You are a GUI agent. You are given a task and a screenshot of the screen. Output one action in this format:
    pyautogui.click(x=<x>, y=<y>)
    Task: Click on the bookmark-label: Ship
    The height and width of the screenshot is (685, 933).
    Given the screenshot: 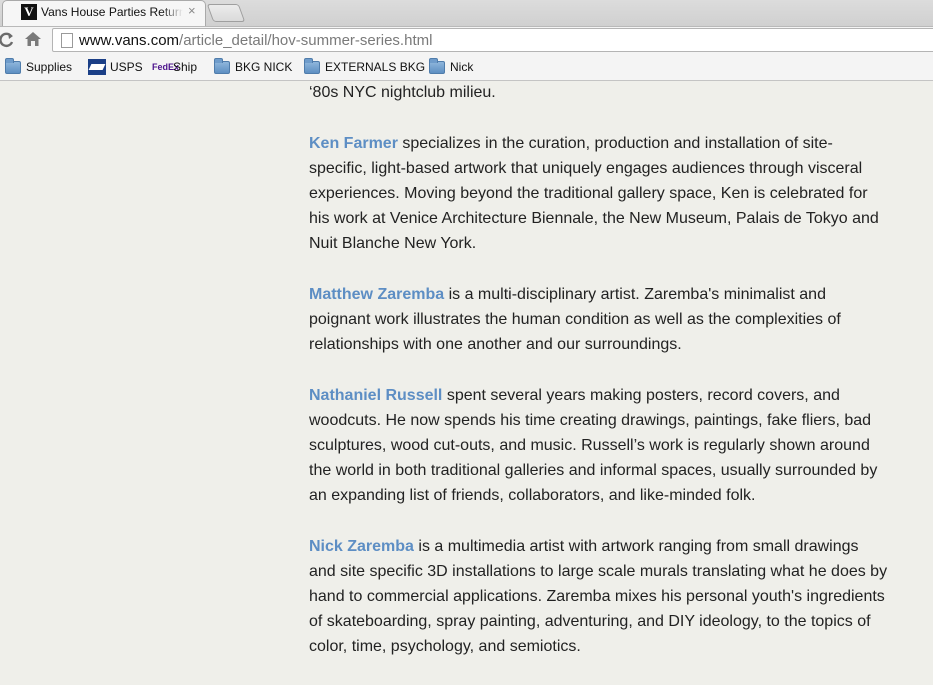 What is the action you would take?
    pyautogui.click(x=185, y=67)
    